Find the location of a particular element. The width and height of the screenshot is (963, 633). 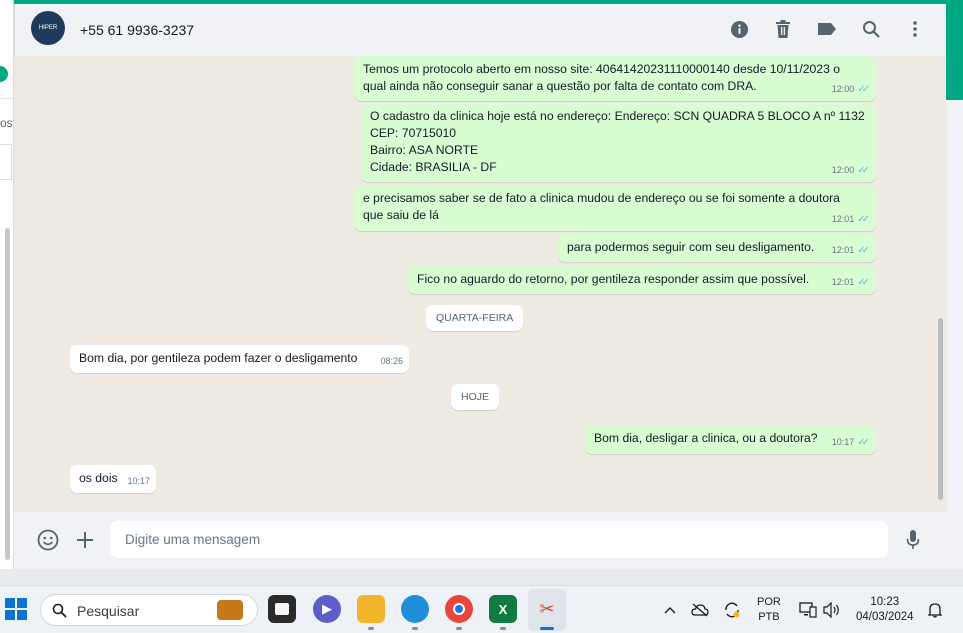

message-list-scrollbar is located at coordinates (940, 409).